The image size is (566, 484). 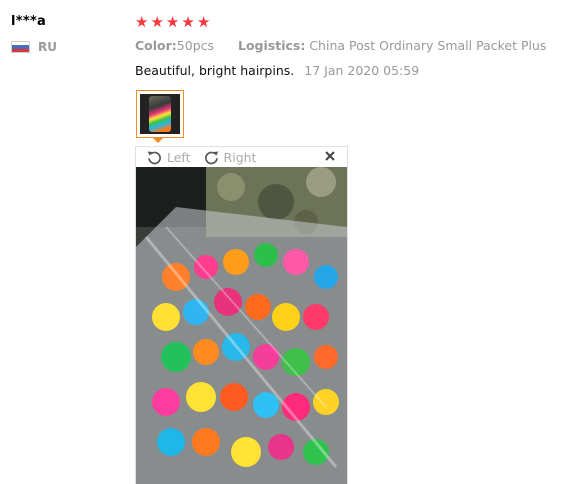 I want to click on logistics-value: China Post Ordinary Small Packet Plus, so click(x=428, y=45).